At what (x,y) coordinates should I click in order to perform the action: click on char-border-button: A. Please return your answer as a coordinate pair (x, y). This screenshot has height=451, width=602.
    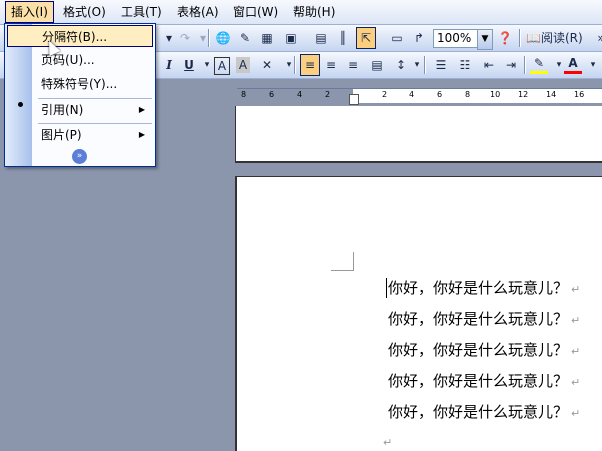
    Looking at the image, I should click on (222, 66).